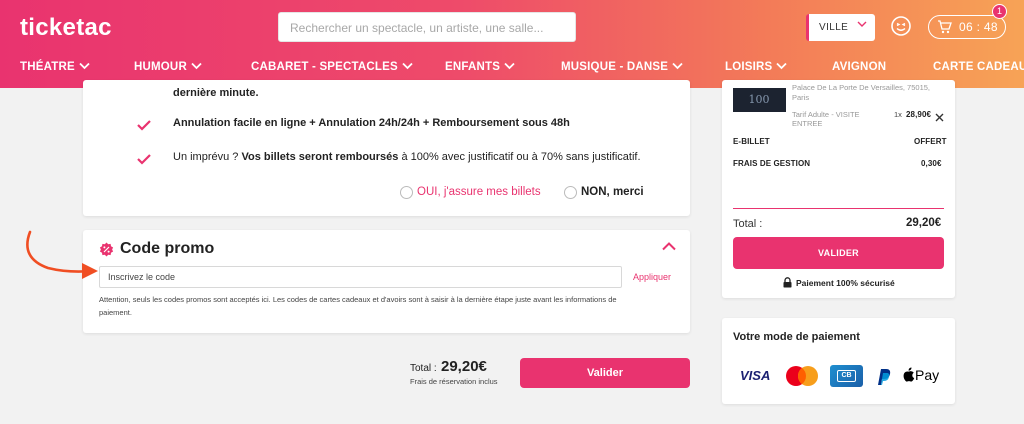 The width and height of the screenshot is (1024, 424). I want to click on logo: ticketac, so click(66, 28).